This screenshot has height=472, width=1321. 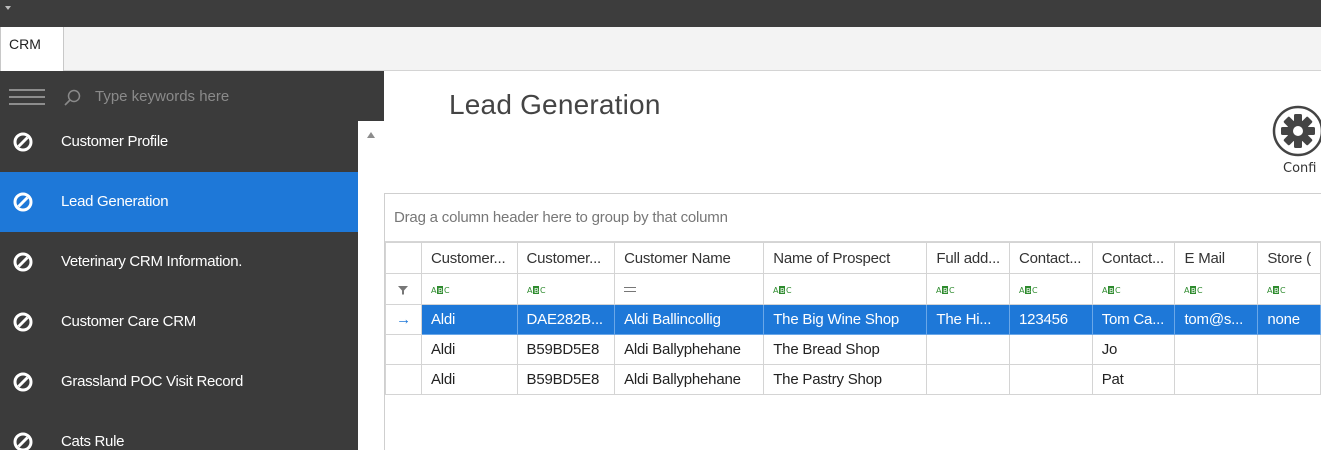 I want to click on table-cell: The Bread Shop, so click(x=845, y=349).